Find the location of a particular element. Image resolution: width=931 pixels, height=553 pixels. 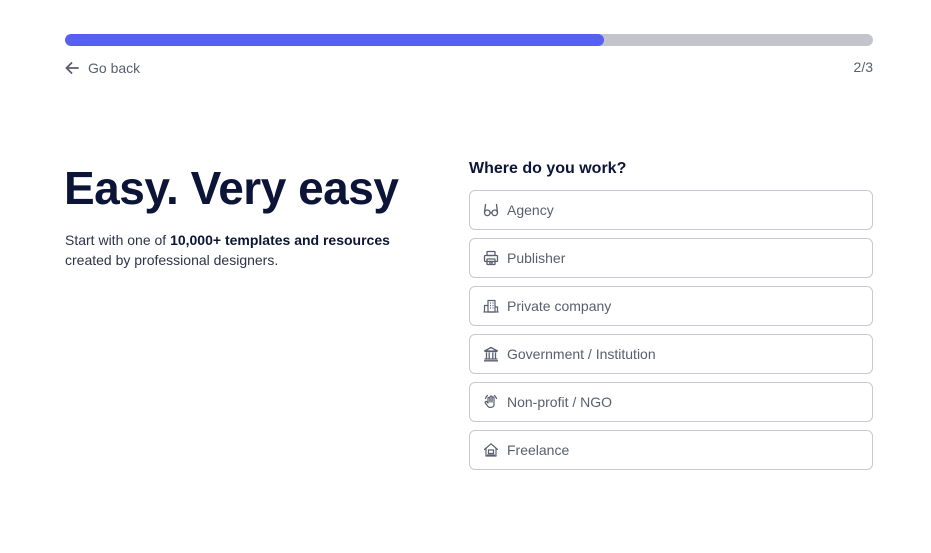

step-counter: 2/3 is located at coordinates (863, 67).